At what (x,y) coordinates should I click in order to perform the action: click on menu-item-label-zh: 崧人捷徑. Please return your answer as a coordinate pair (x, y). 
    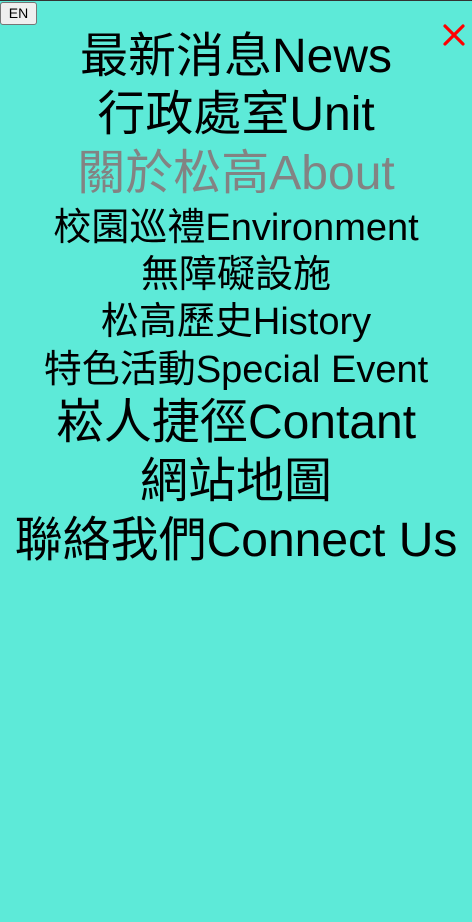
    Looking at the image, I should click on (151, 422).